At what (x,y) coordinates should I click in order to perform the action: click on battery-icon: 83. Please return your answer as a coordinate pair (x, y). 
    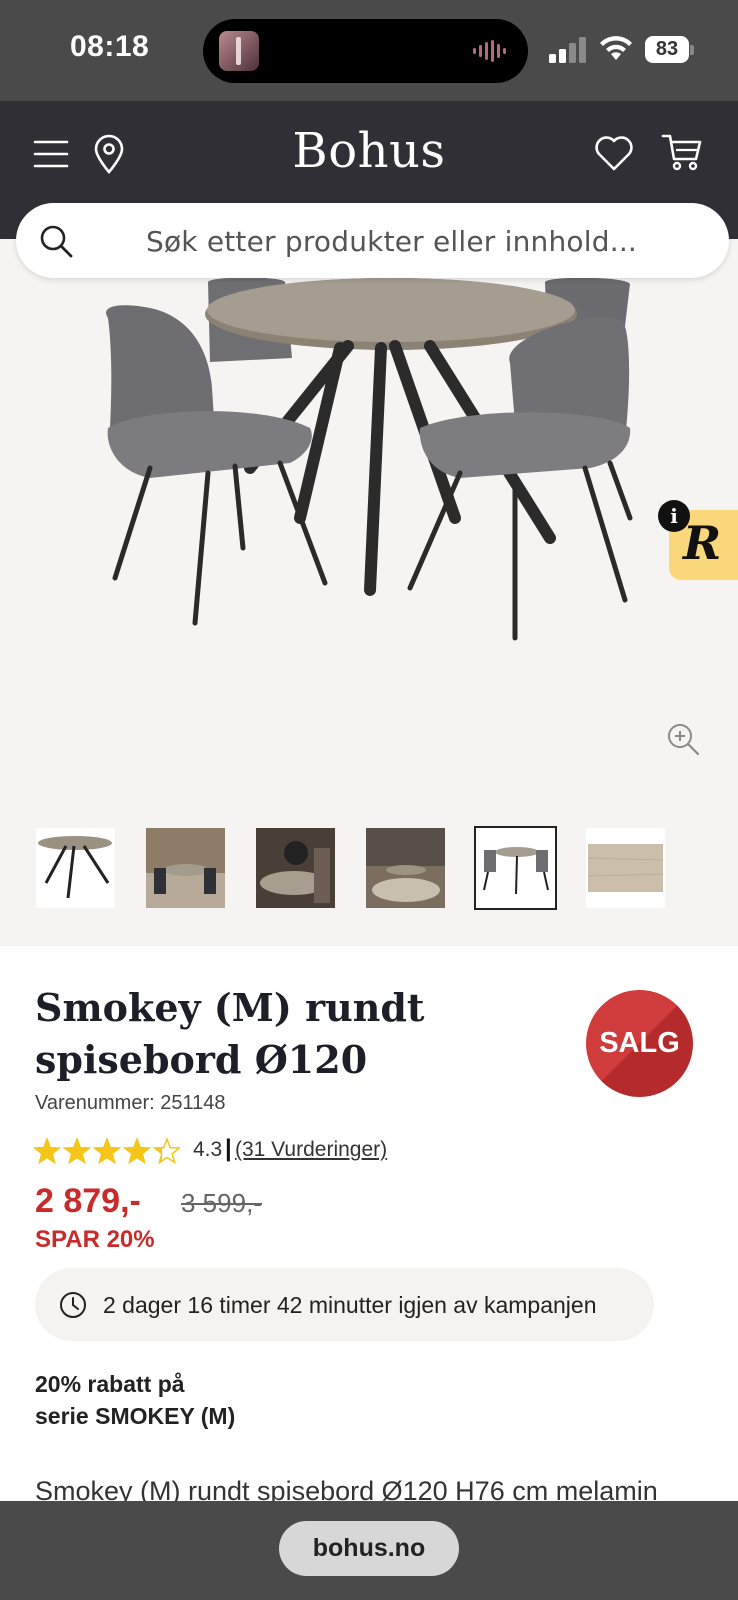
    Looking at the image, I should click on (669, 49).